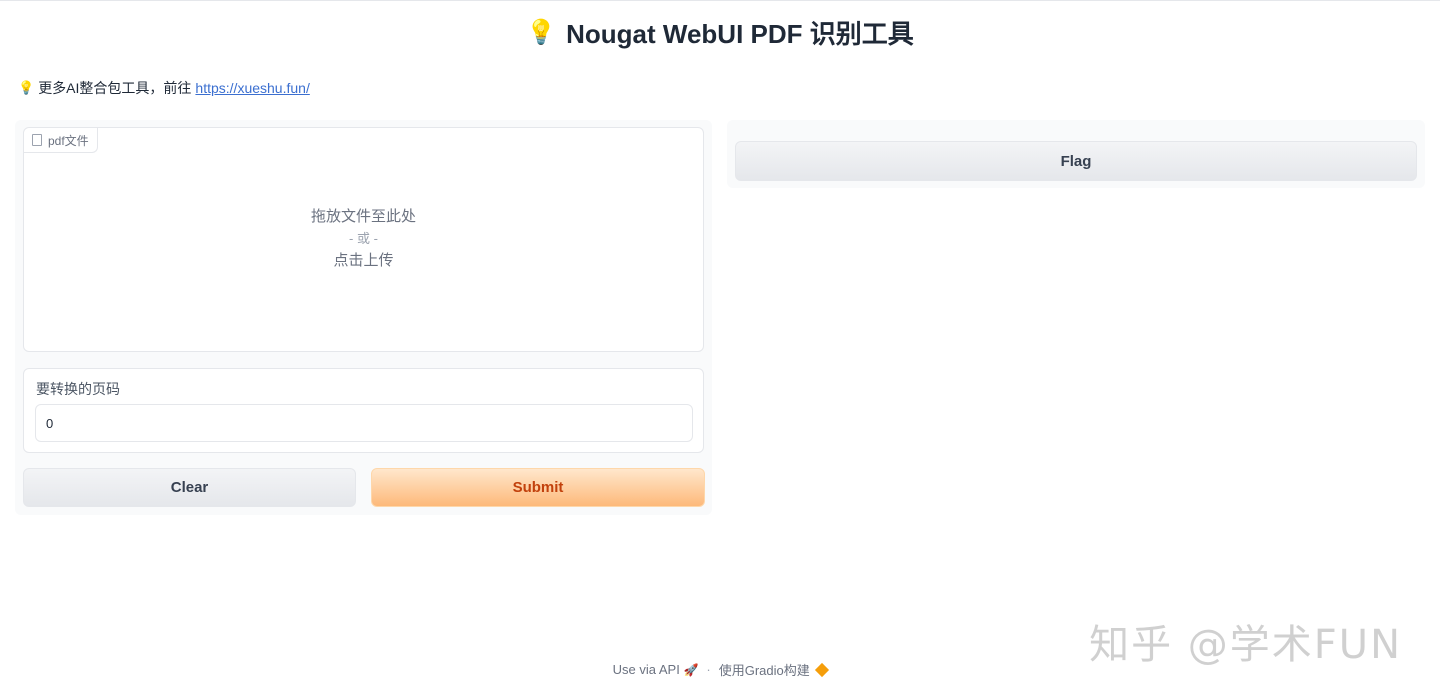 The width and height of the screenshot is (1440, 694). Describe the element at coordinates (740, 34) in the screenshot. I see `page-title-text: Nougat WebUI PDF 识别工具` at that location.